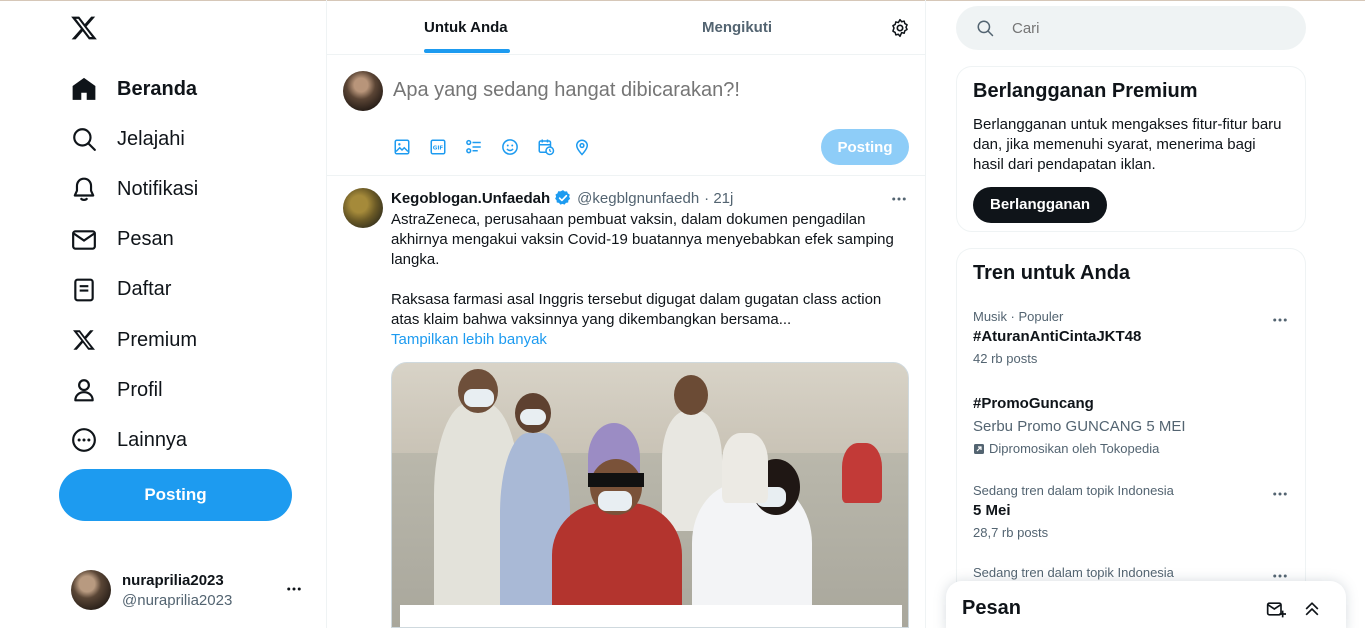 This screenshot has width=1365, height=628. I want to click on nav-item-label: Beranda, so click(157, 88).